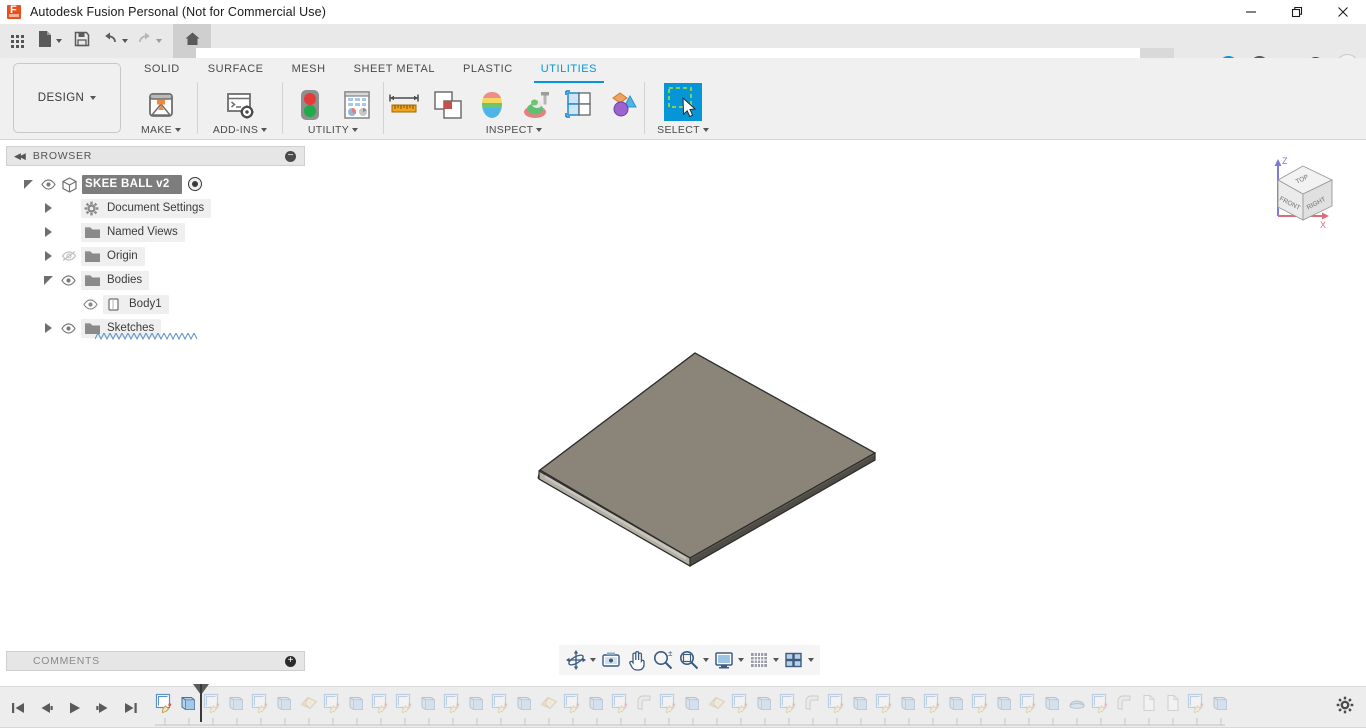  I want to click on tab-plastic: PLASTIC, so click(488, 69).